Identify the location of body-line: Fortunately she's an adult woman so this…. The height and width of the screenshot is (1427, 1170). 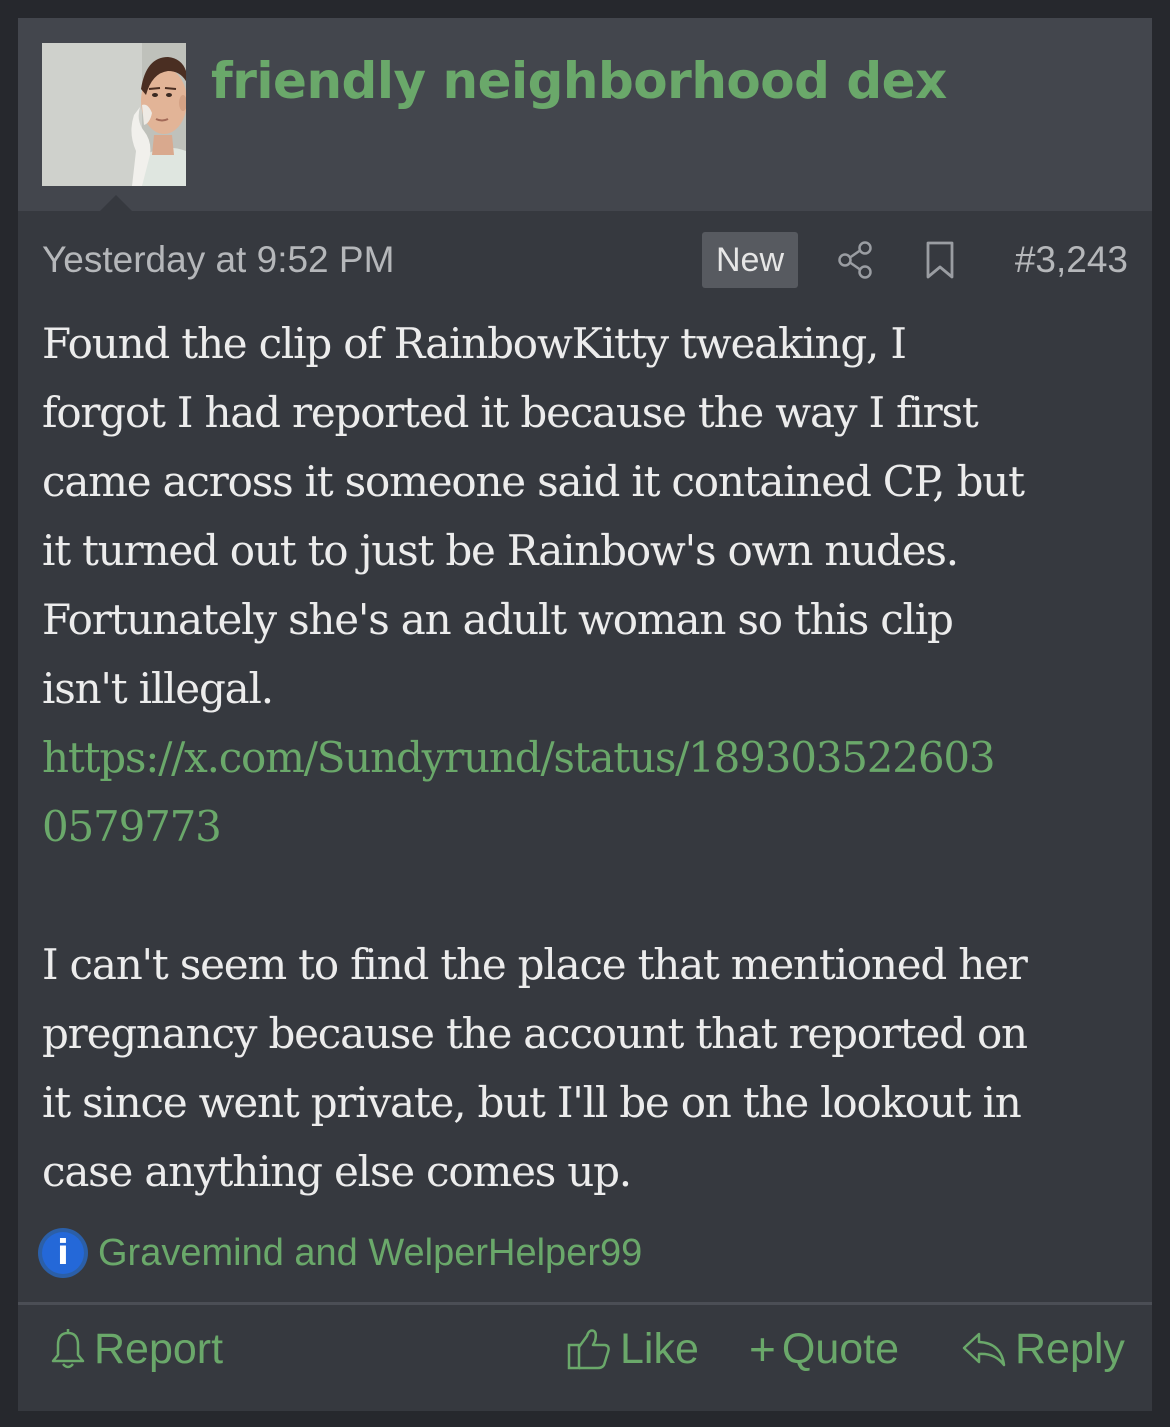
(498, 619).